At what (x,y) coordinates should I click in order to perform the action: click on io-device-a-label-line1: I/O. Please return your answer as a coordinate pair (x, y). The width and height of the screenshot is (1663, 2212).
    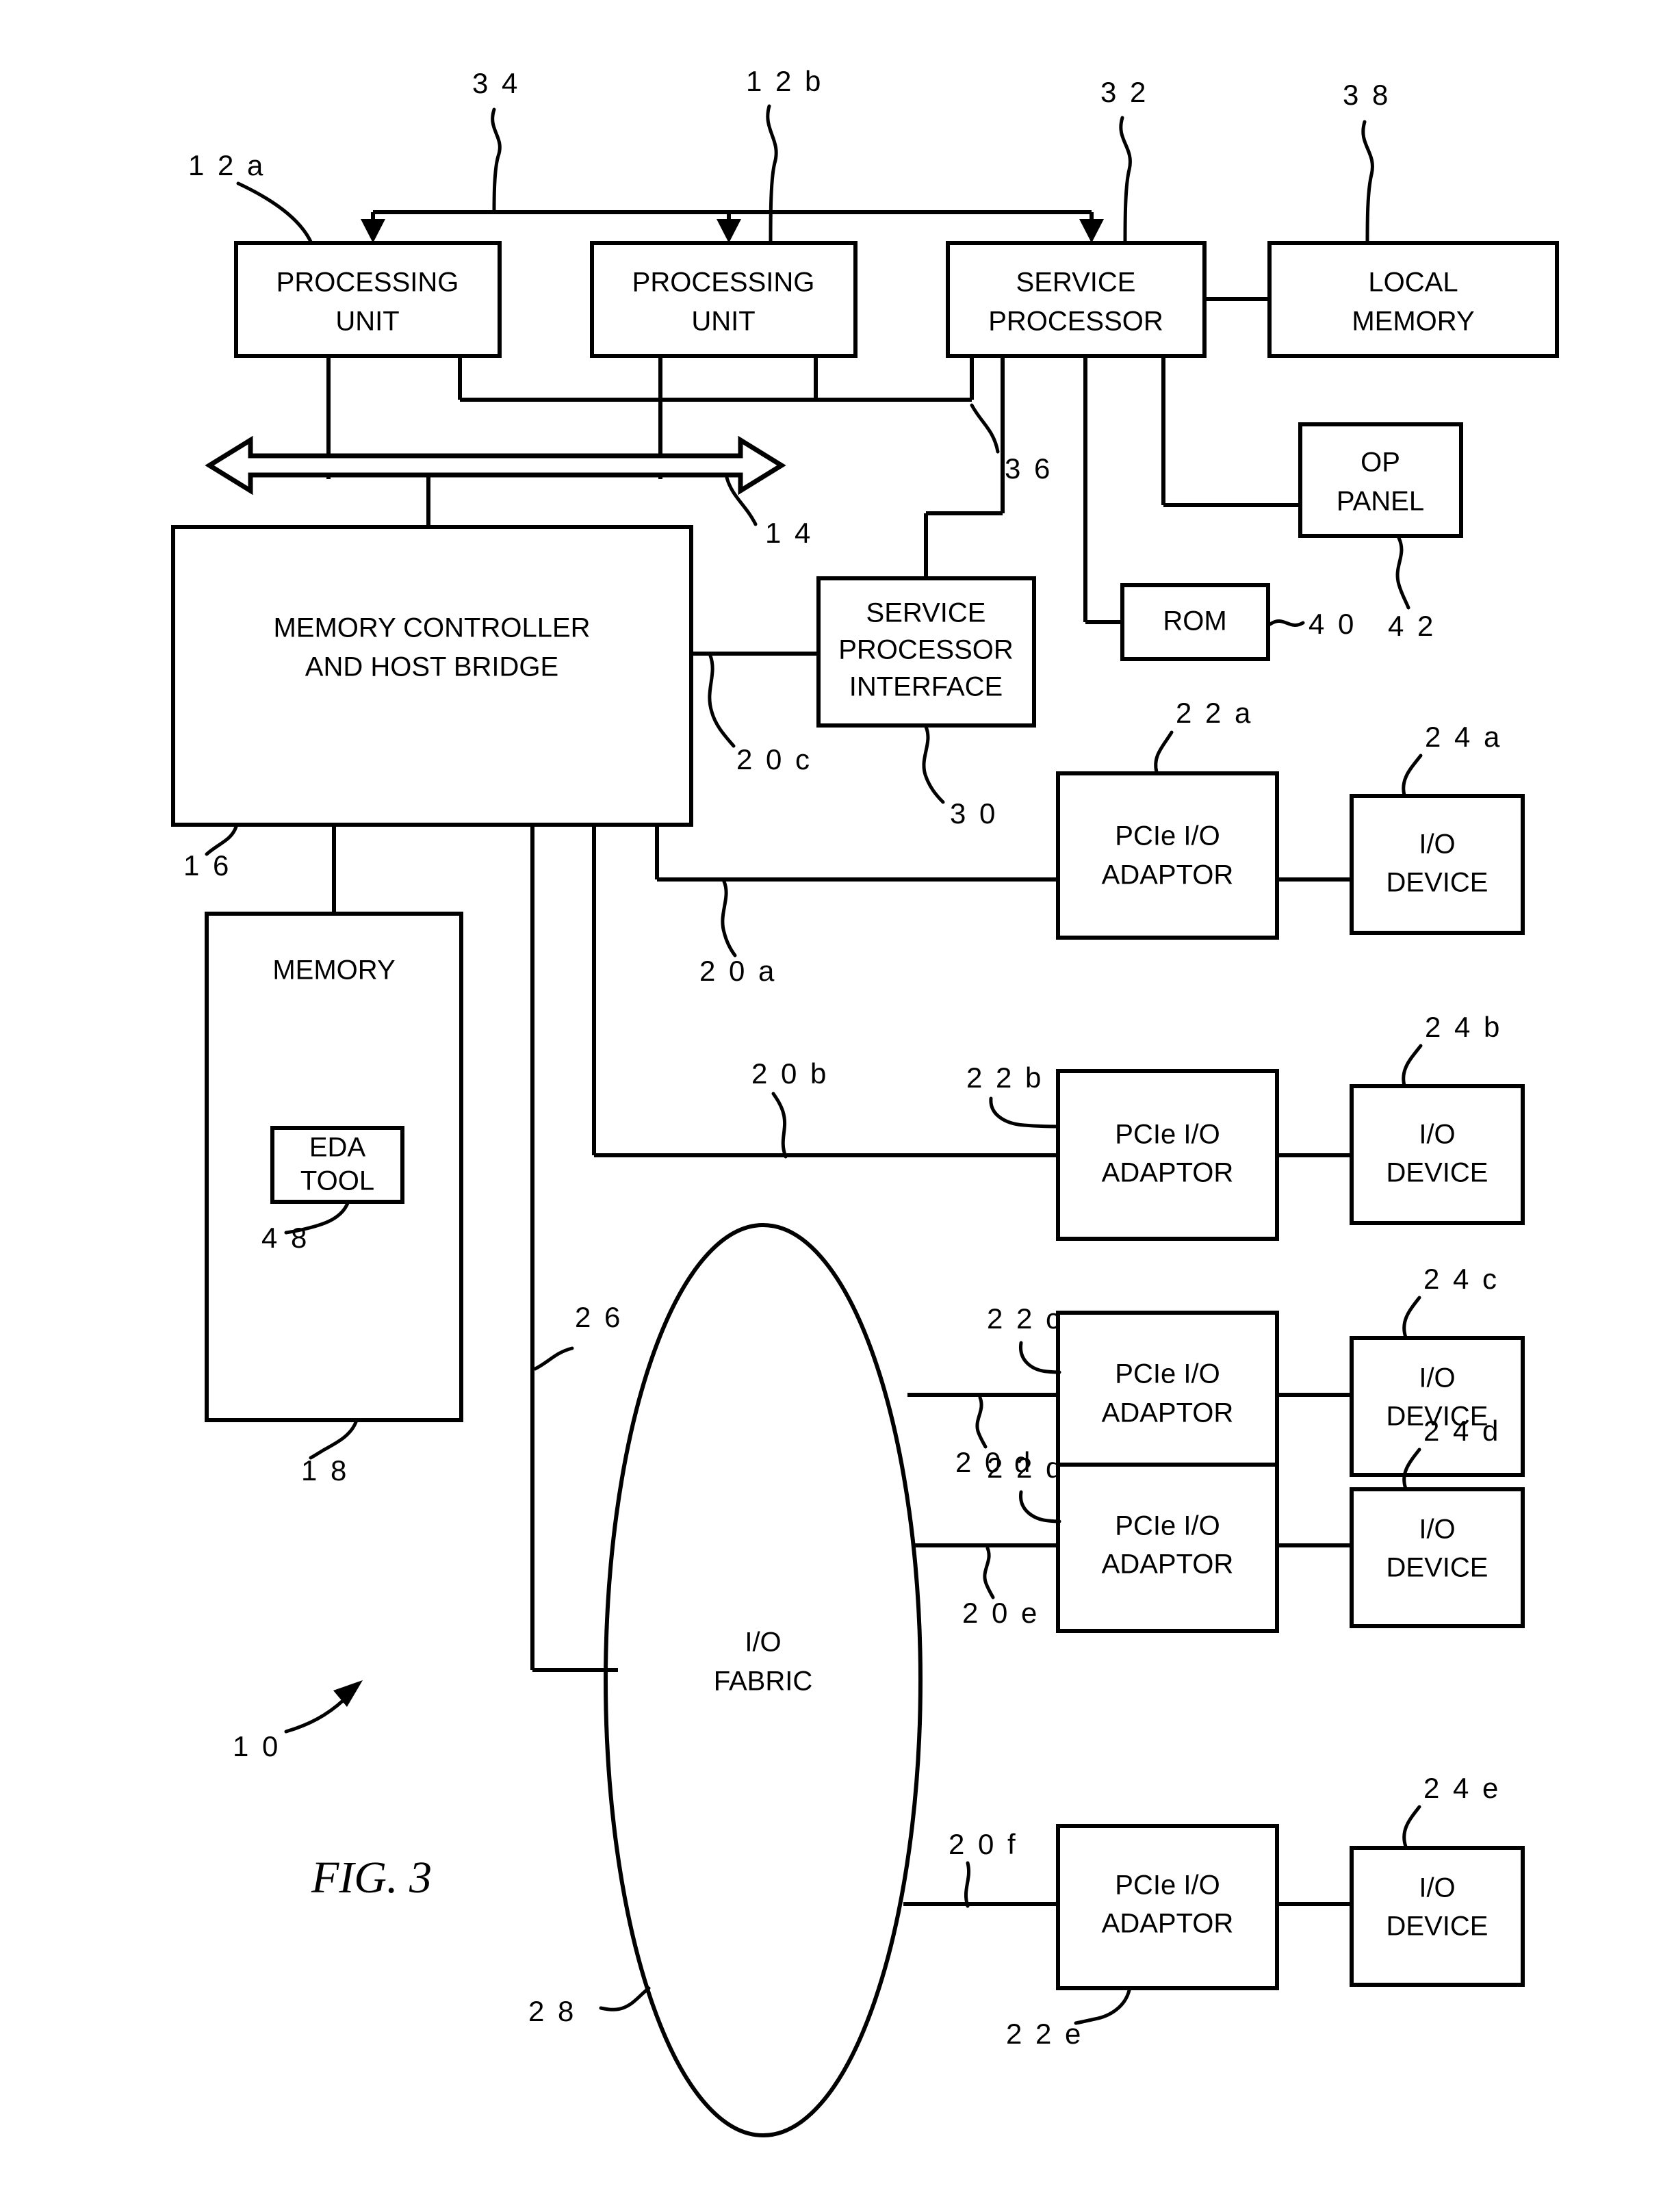
    Looking at the image, I should click on (1437, 845).